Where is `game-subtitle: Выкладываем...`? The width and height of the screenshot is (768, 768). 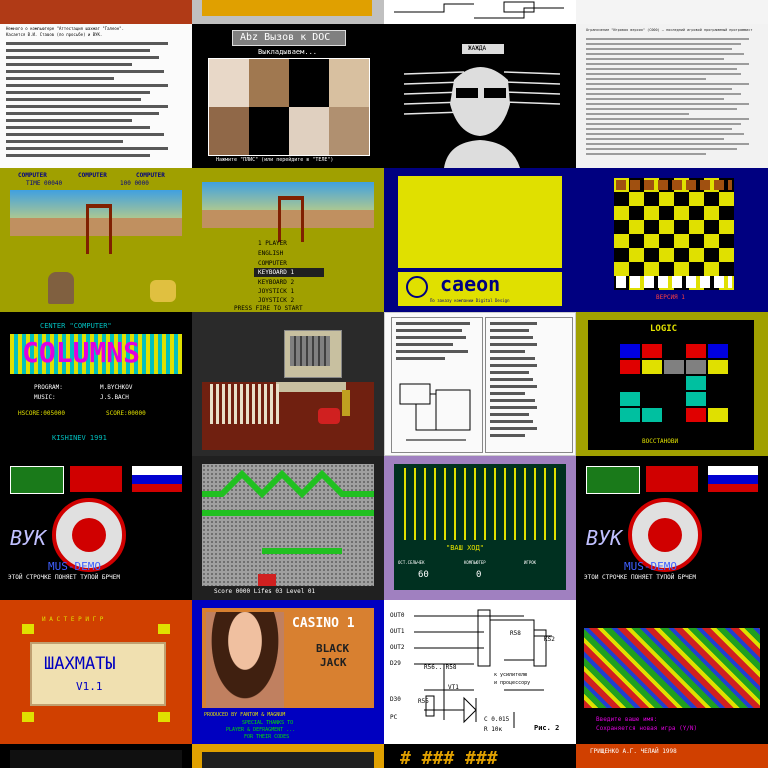 game-subtitle: Выкладываем... is located at coordinates (288, 52).